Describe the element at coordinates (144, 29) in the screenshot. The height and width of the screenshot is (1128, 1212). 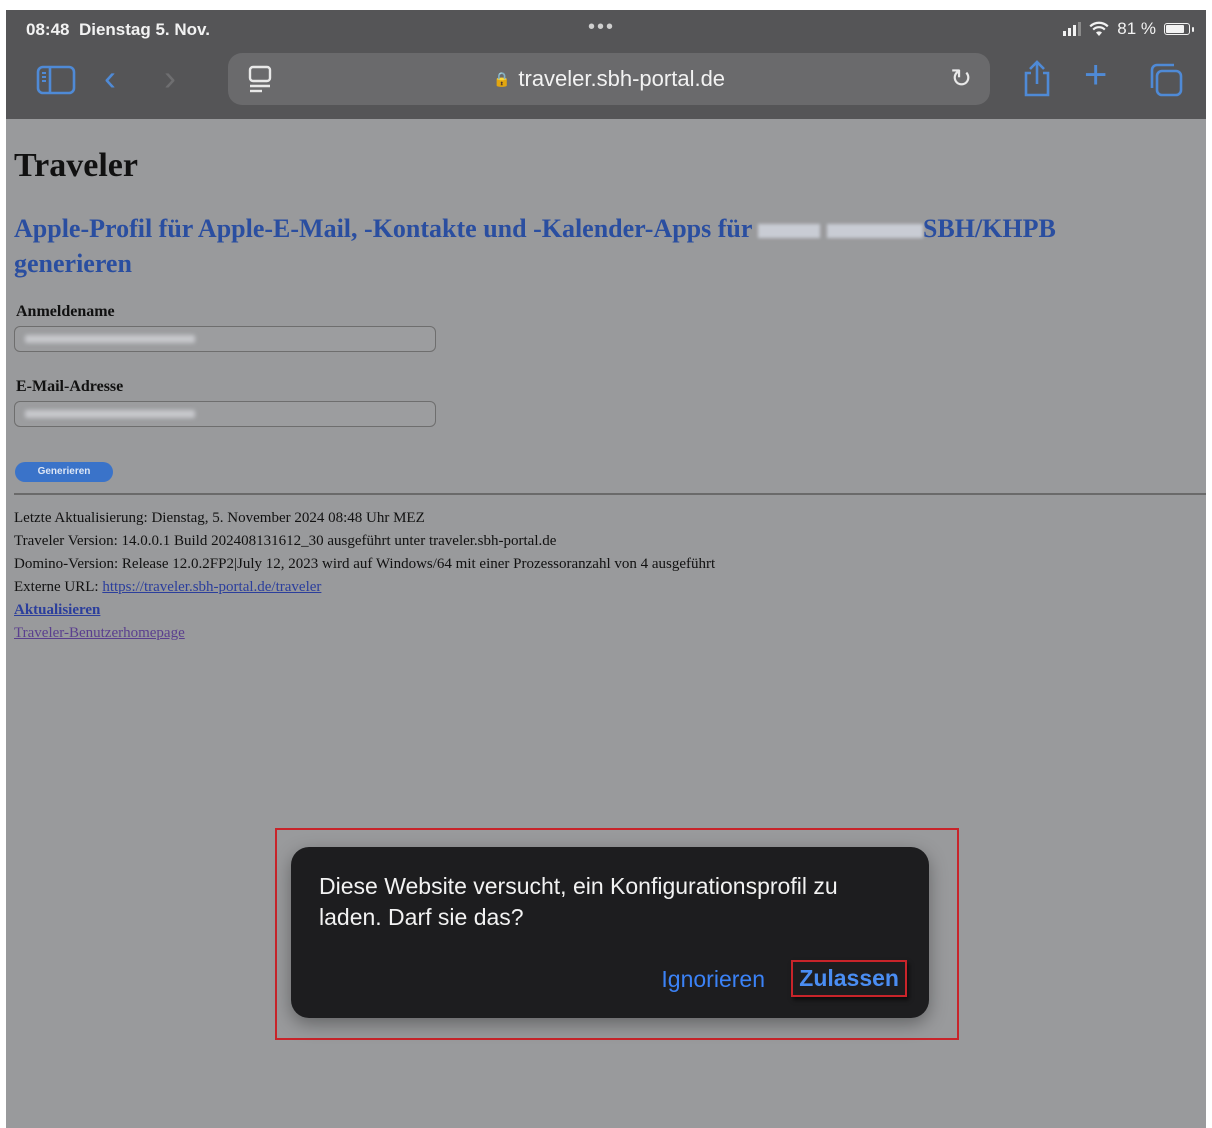
I see `status-date: Dienstag 5. Nov.` at that location.